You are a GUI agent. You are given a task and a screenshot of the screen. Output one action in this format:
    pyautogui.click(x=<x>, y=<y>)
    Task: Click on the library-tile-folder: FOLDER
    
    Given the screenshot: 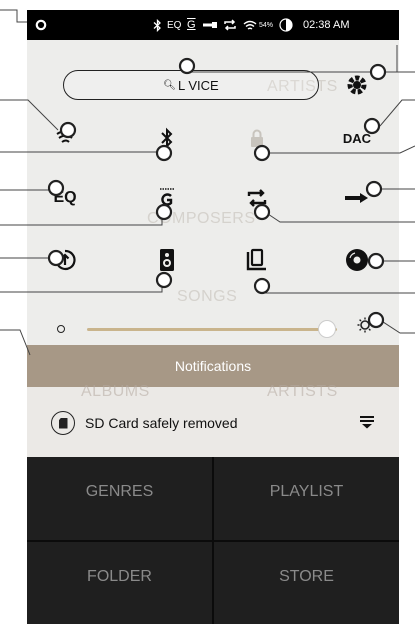 What is the action you would take?
    pyautogui.click(x=119, y=582)
    